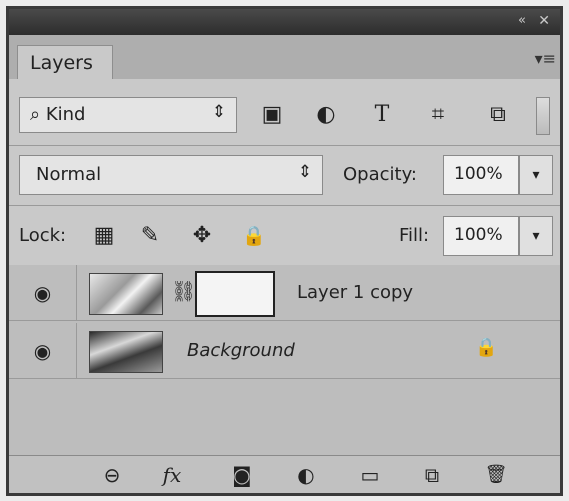 The height and width of the screenshot is (501, 569). What do you see at coordinates (202, 236) in the screenshot?
I see `lock-position-icon: ✥` at bounding box center [202, 236].